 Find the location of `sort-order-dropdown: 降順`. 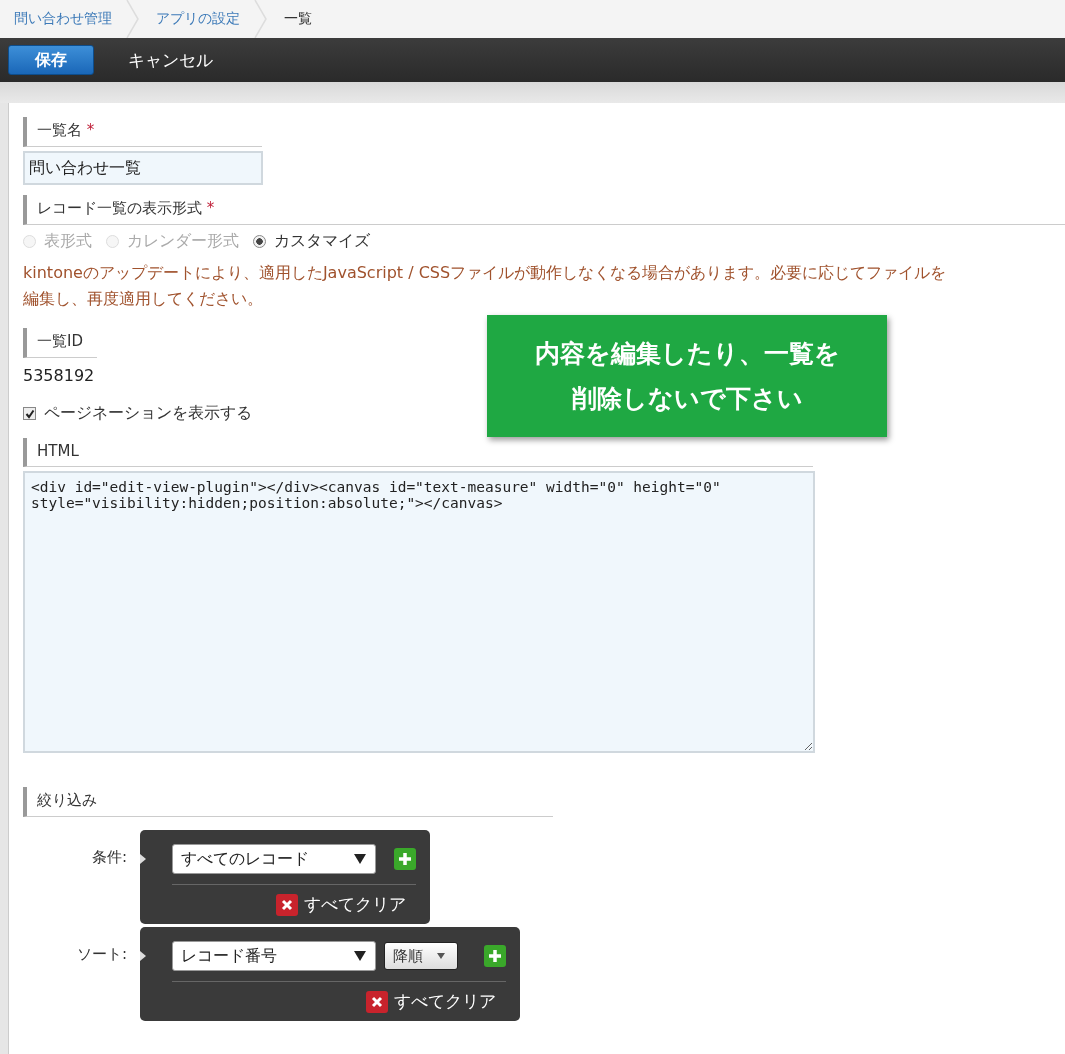

sort-order-dropdown: 降順 is located at coordinates (421, 956).